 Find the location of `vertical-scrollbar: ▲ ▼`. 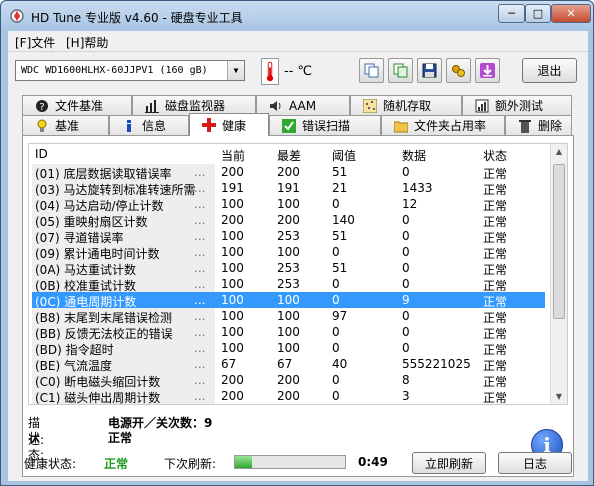

vertical-scrollbar: ▲ ▼ is located at coordinates (558, 274).